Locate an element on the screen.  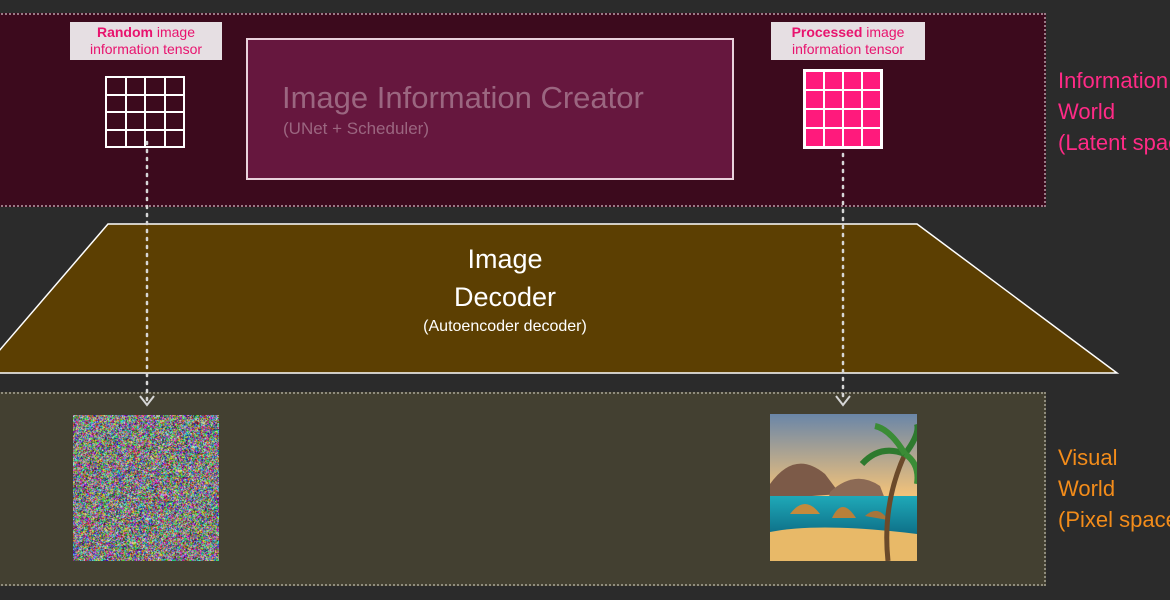
visual-world-line3: (Pixel space) is located at coordinates (1114, 519).